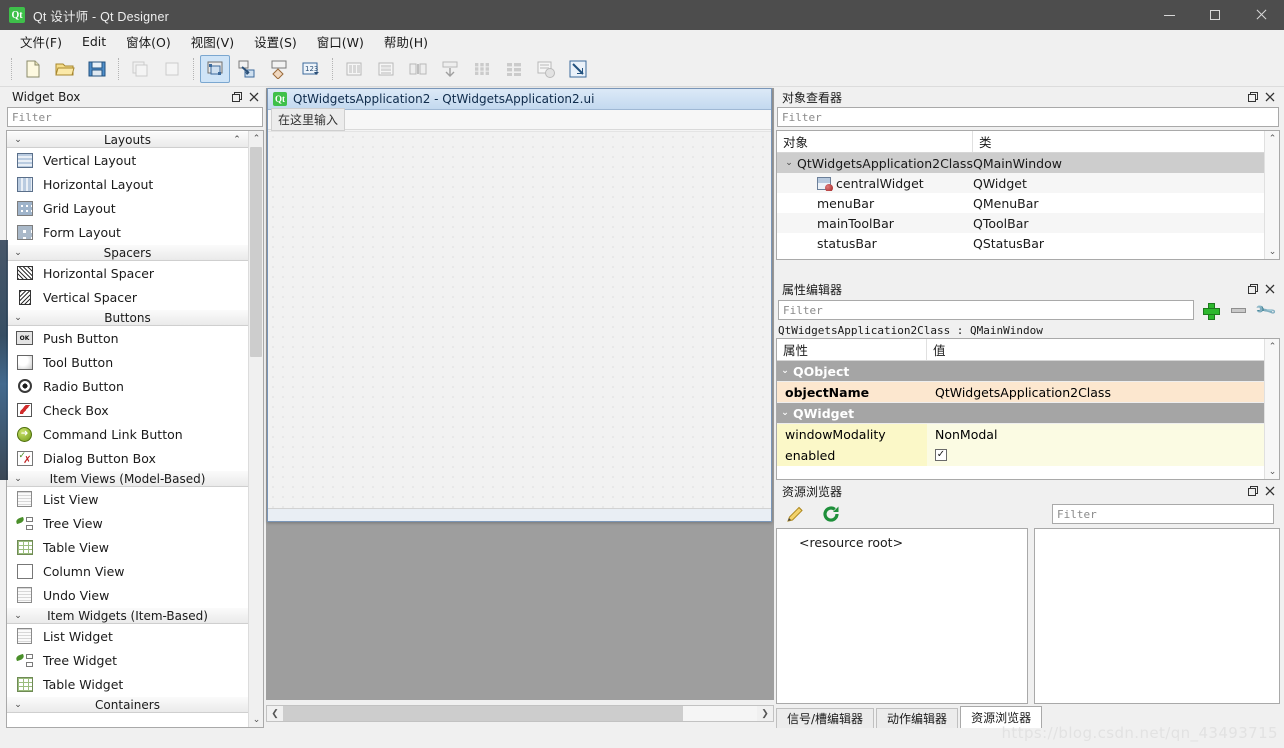 This screenshot has width=1284, height=748. I want to click on column-header-object: 对象, so click(875, 141).